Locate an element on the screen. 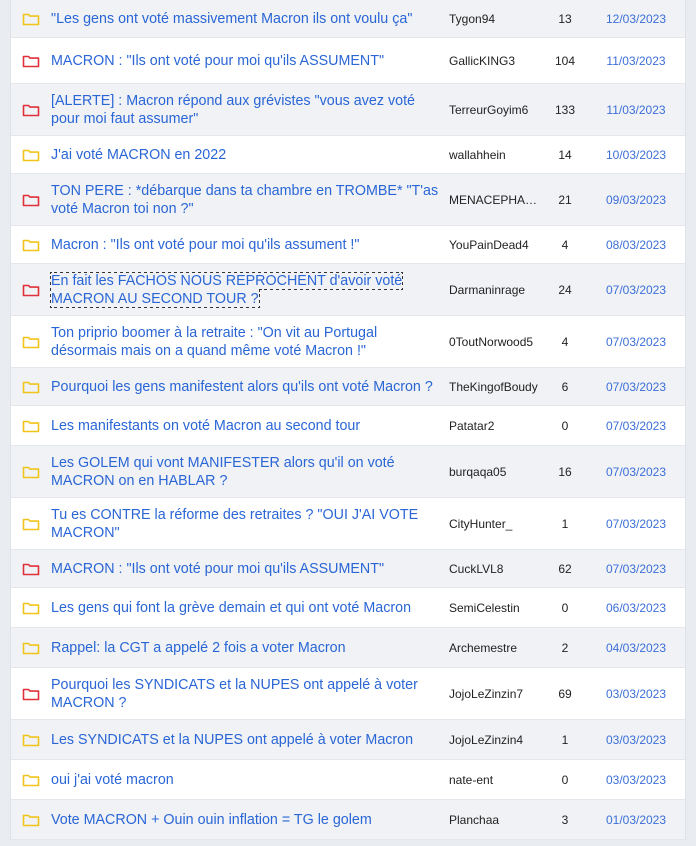 Image resolution: width=696 pixels, height=846 pixels. topic-reply-count: 4 is located at coordinates (565, 244).